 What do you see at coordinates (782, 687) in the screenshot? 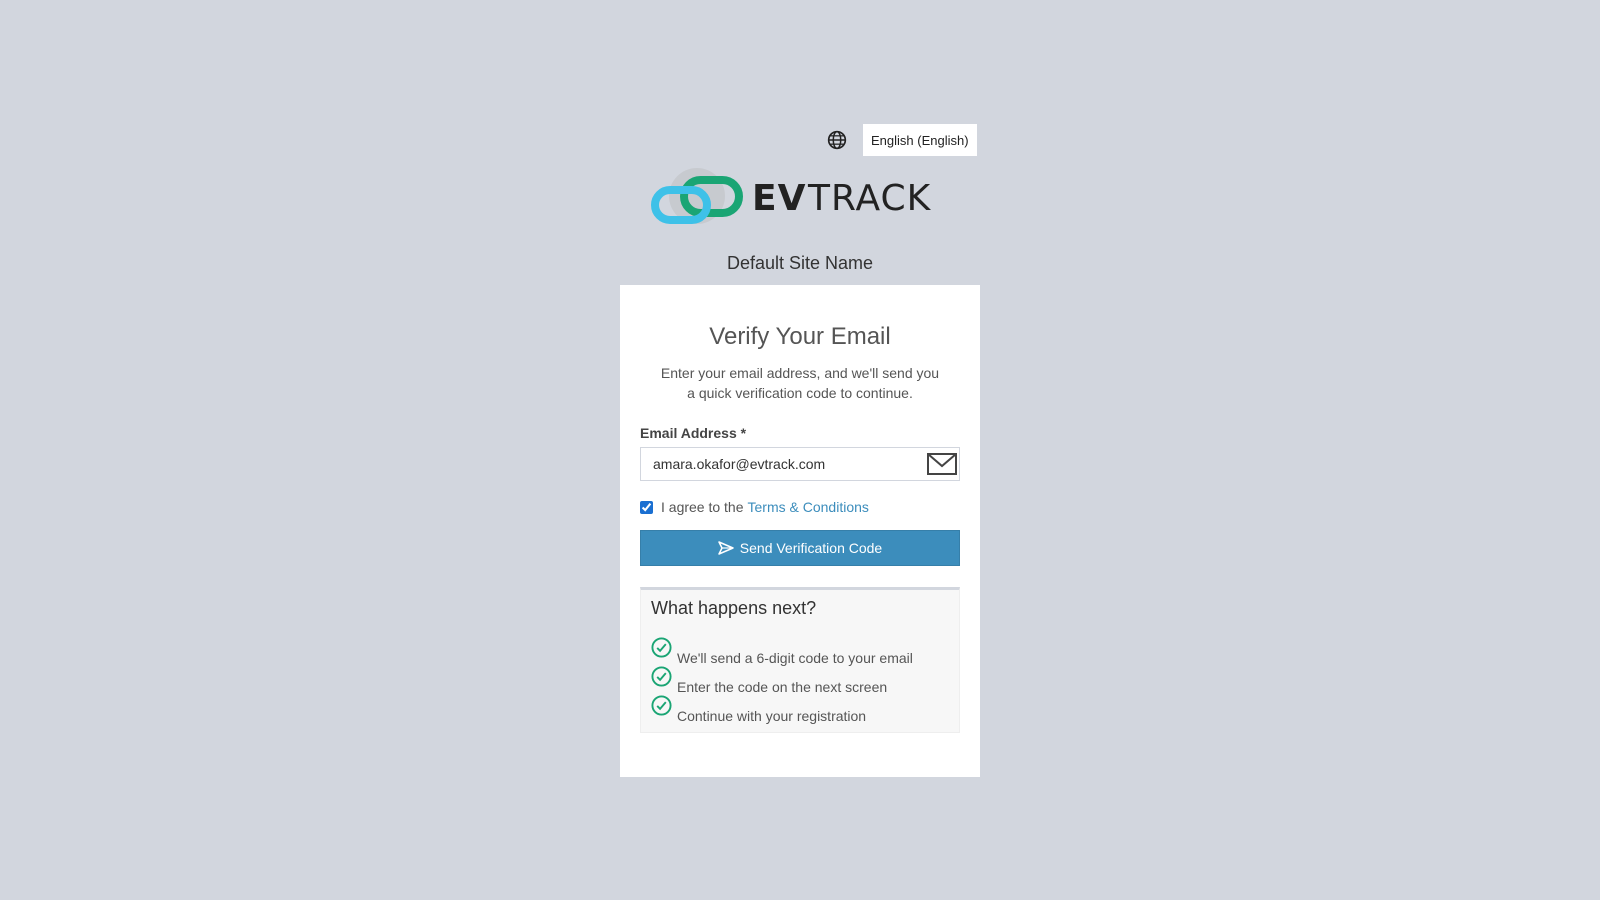
I see `next-step-text: Enter the code on the next screen` at bounding box center [782, 687].